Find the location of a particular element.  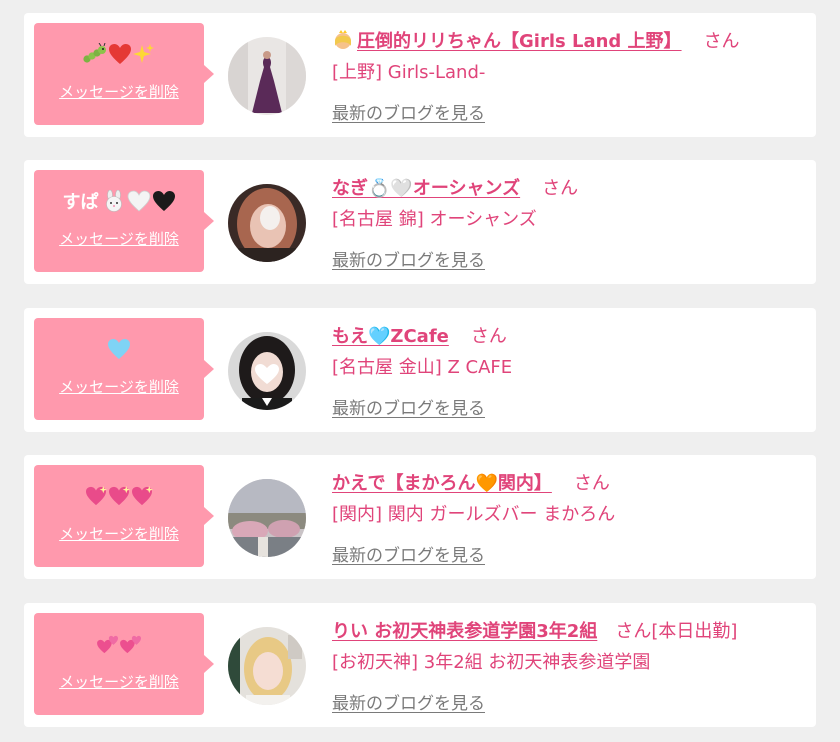

card-info: なぎ💍🤍オーシャンズ さん [名古屋 錦] オーシャンズ 最新のブログを見る is located at coordinates (569, 221).